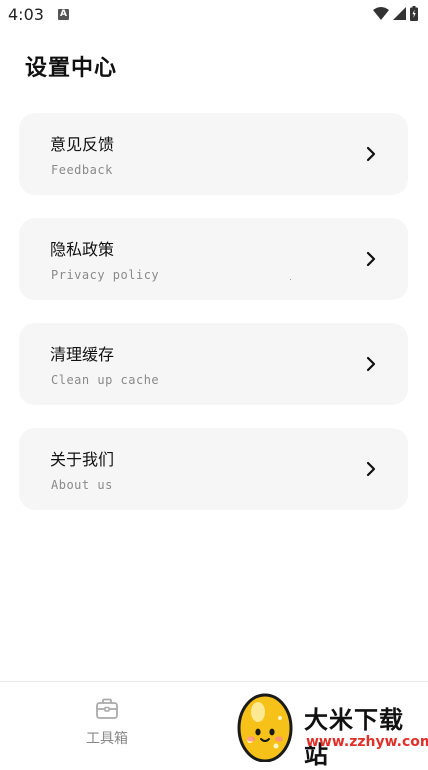 This screenshot has width=428, height=770. Describe the element at coordinates (105, 380) in the screenshot. I see `menu-item-subtitle: Clean up cache` at that location.